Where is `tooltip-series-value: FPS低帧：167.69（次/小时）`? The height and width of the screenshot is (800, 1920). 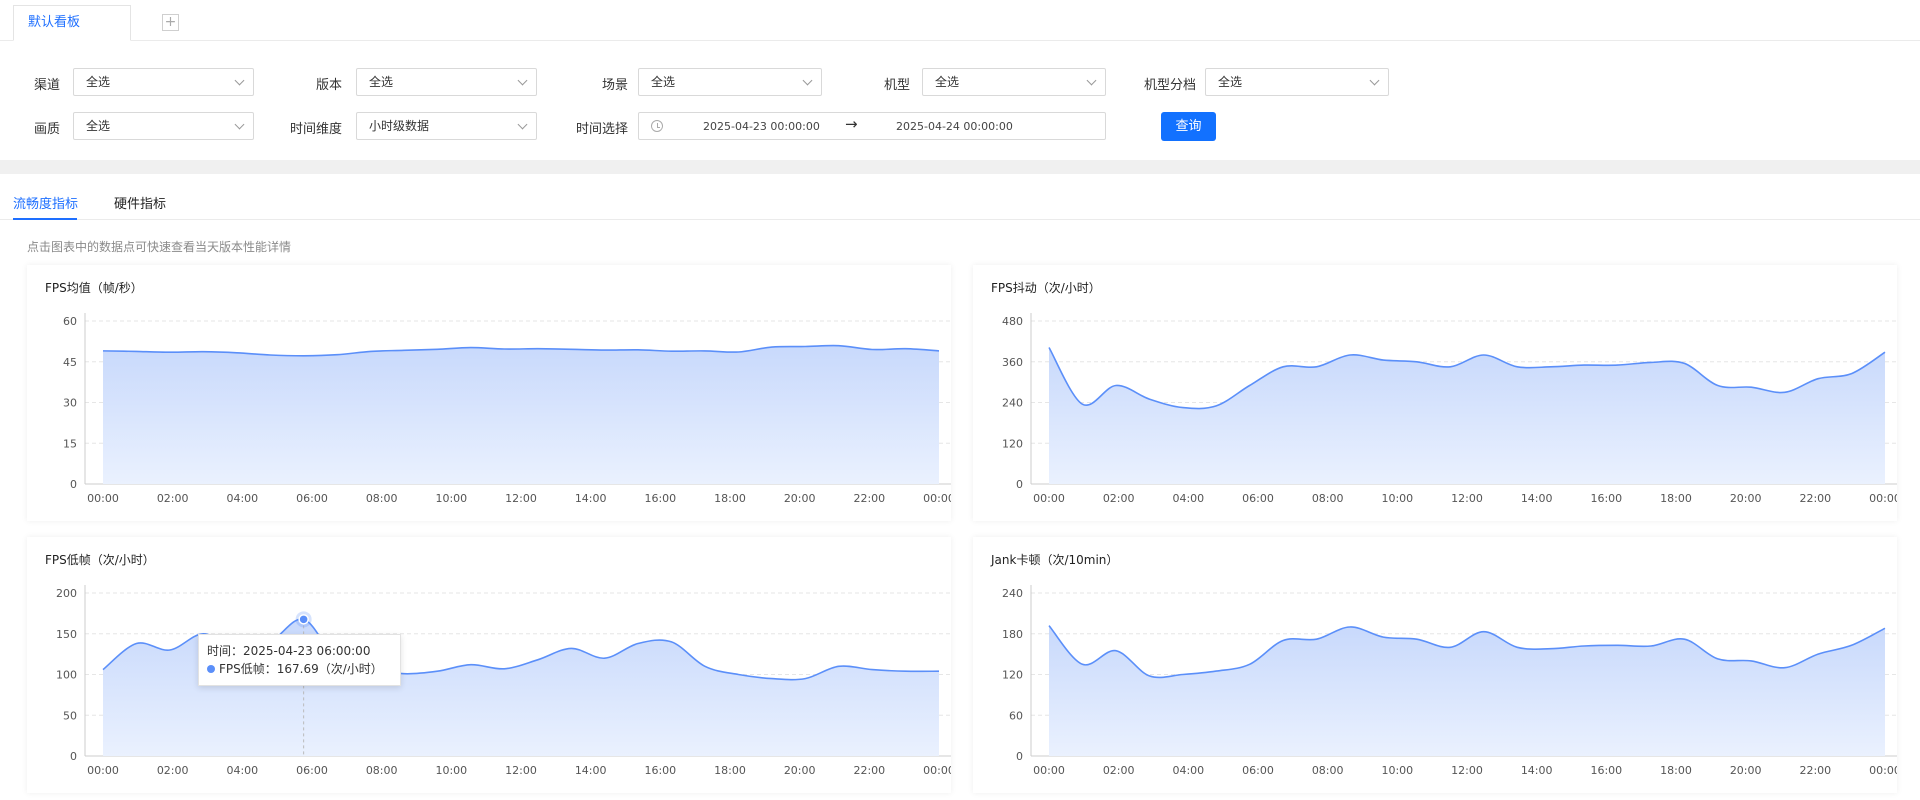
tooltip-series-value: FPS低帧：167.69（次/小时） is located at coordinates (301, 669).